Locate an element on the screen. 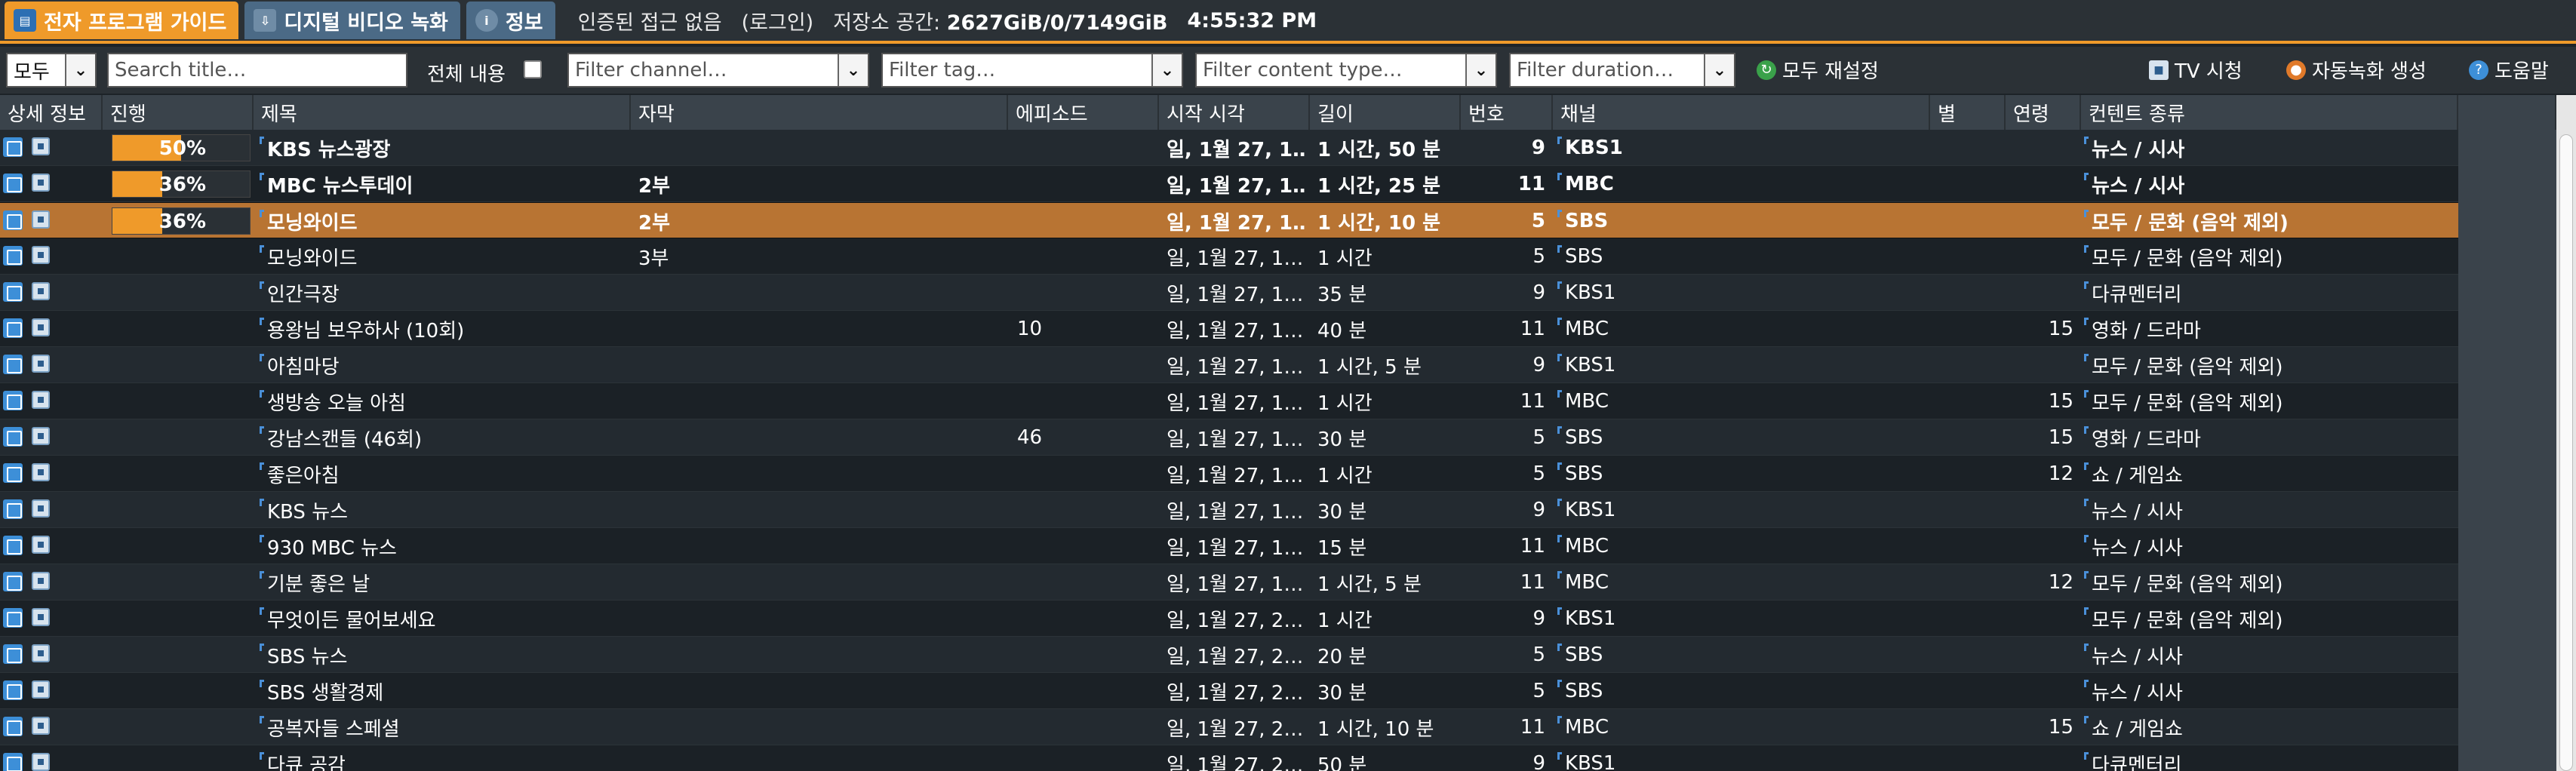 The width and height of the screenshot is (2576, 771). col-number: 번호 is located at coordinates (1507, 112).